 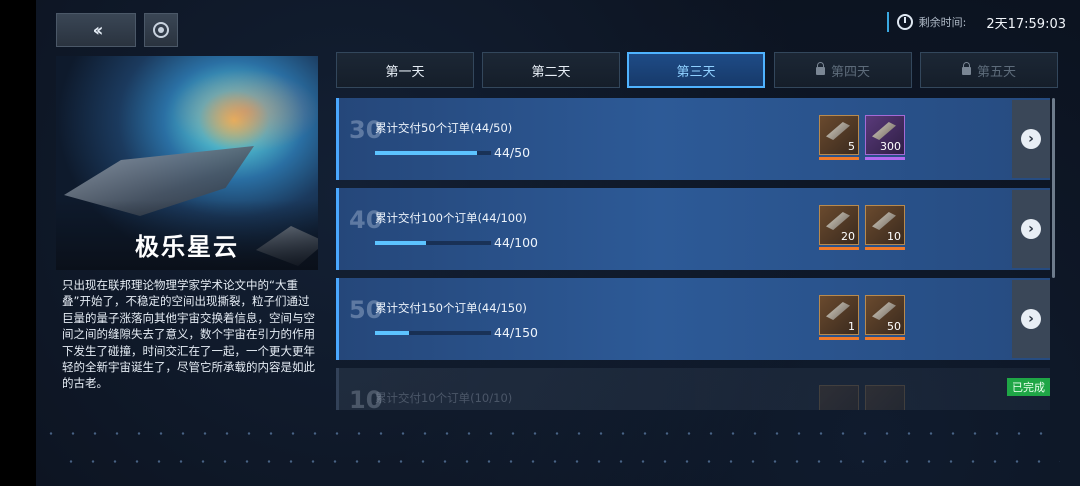 I want to click on reward-item: 5, so click(x=839, y=137).